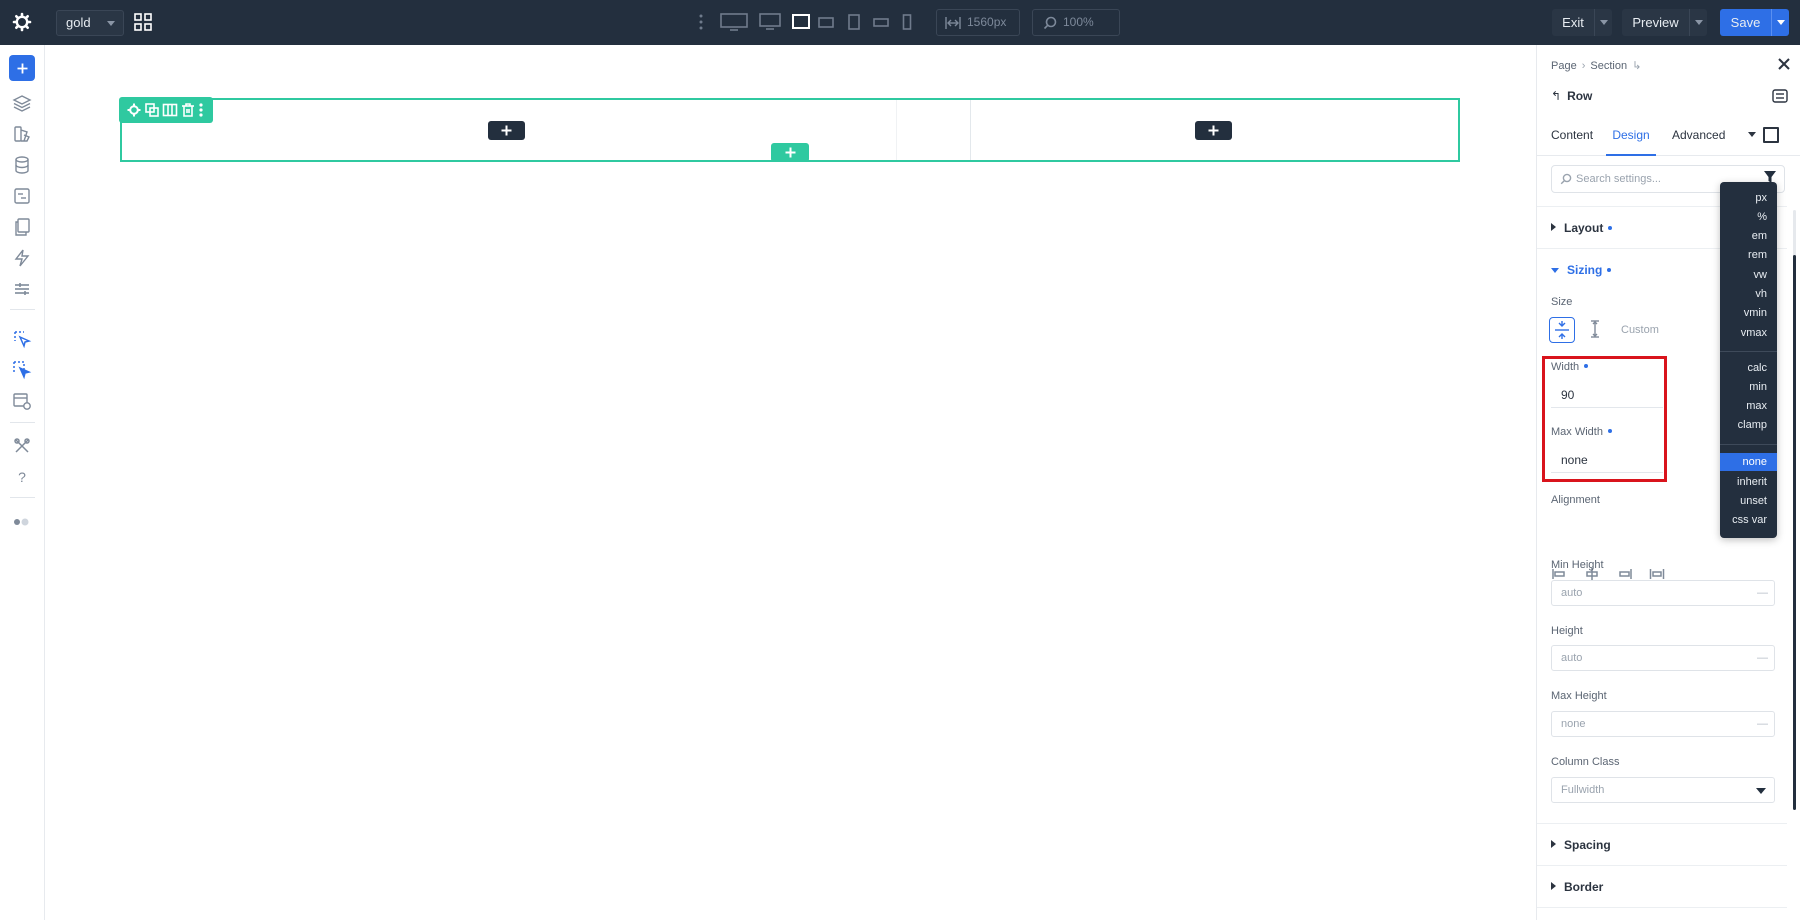  I want to click on grid-icon, so click(143, 22).